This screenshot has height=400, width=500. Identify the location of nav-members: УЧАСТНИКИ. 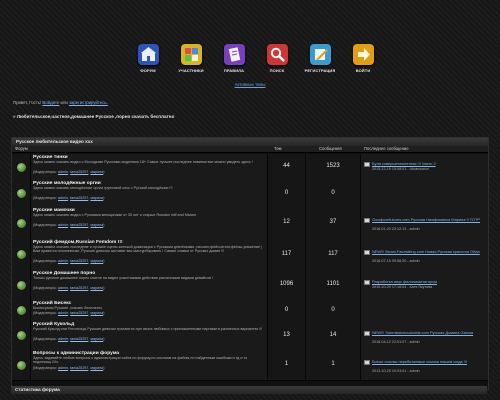
(191, 57).